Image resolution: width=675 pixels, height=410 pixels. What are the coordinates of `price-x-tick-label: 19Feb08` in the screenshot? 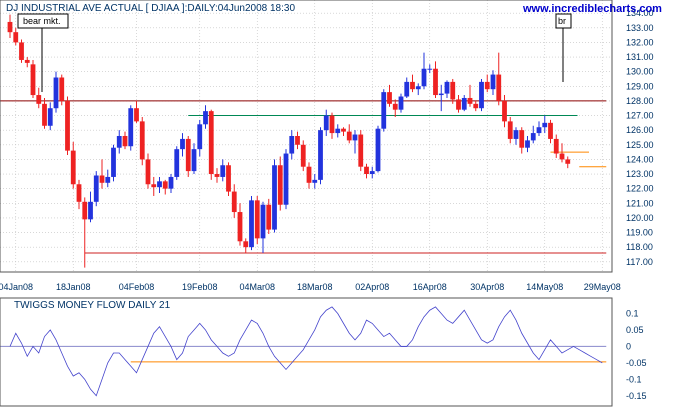 It's located at (200, 287).